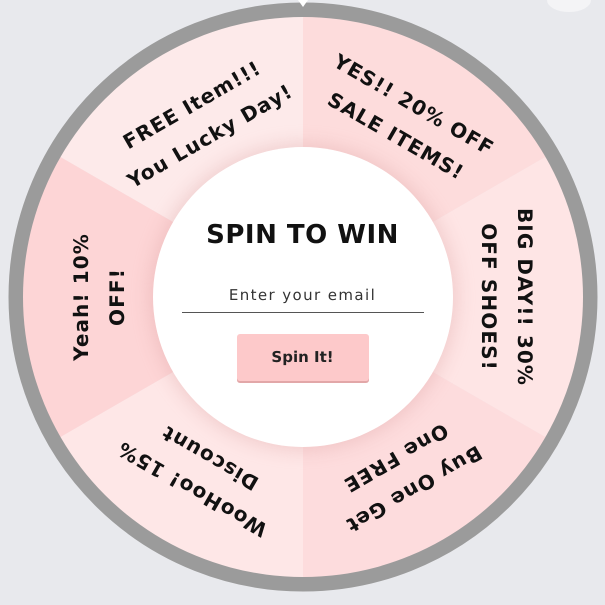 Image resolution: width=605 pixels, height=605 pixels. I want to click on spin-button: Spin It!, so click(302, 357).